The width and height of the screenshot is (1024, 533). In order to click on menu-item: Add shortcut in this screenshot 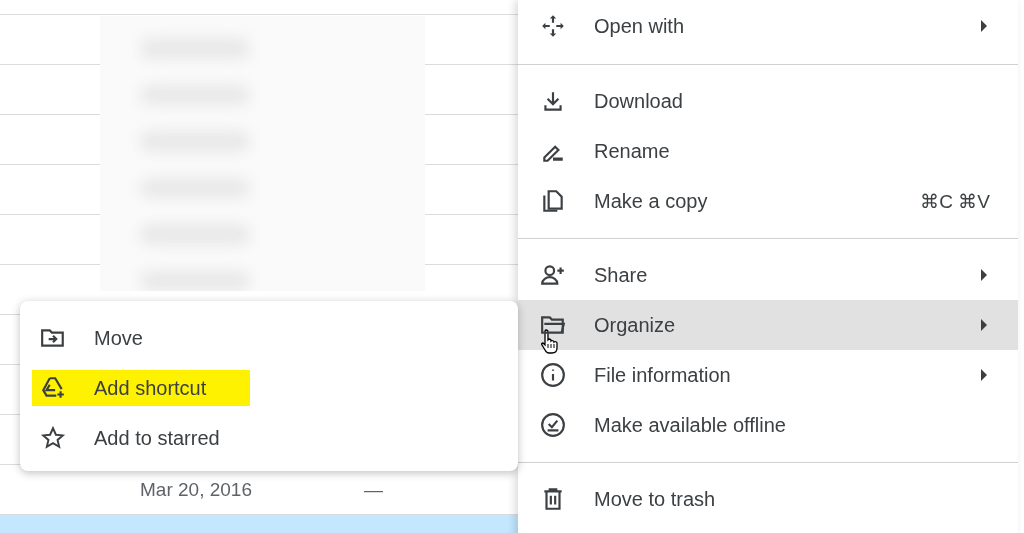, I will do `click(269, 388)`.